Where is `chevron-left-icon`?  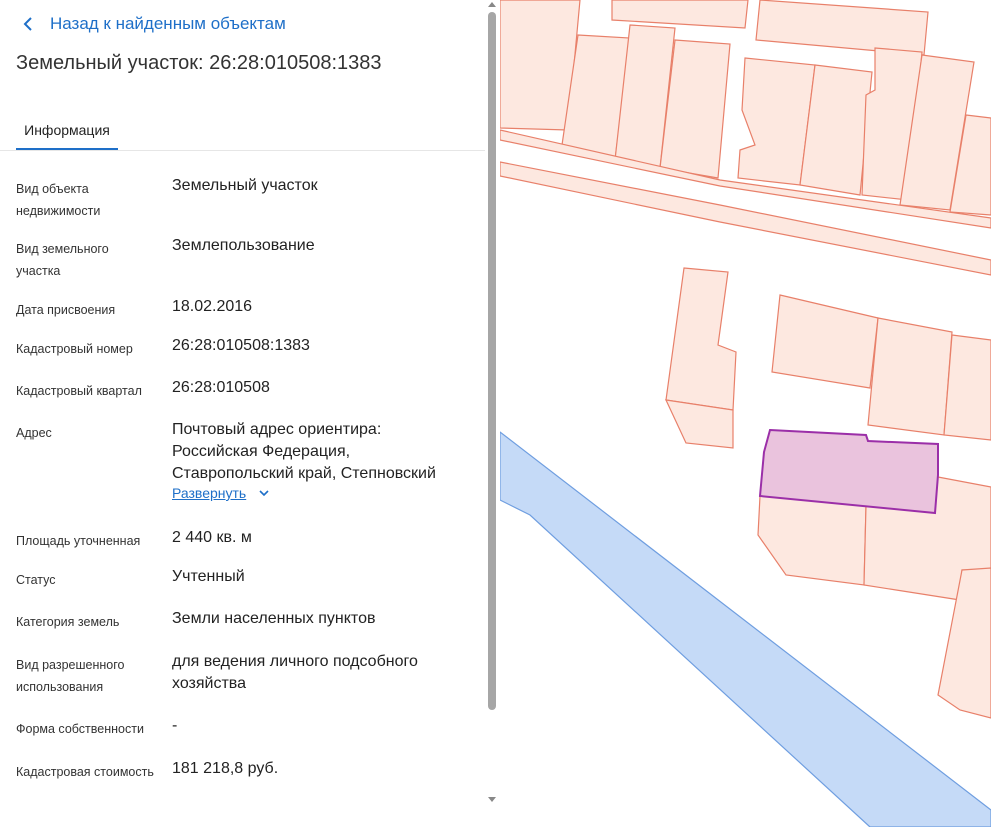 chevron-left-icon is located at coordinates (27, 24).